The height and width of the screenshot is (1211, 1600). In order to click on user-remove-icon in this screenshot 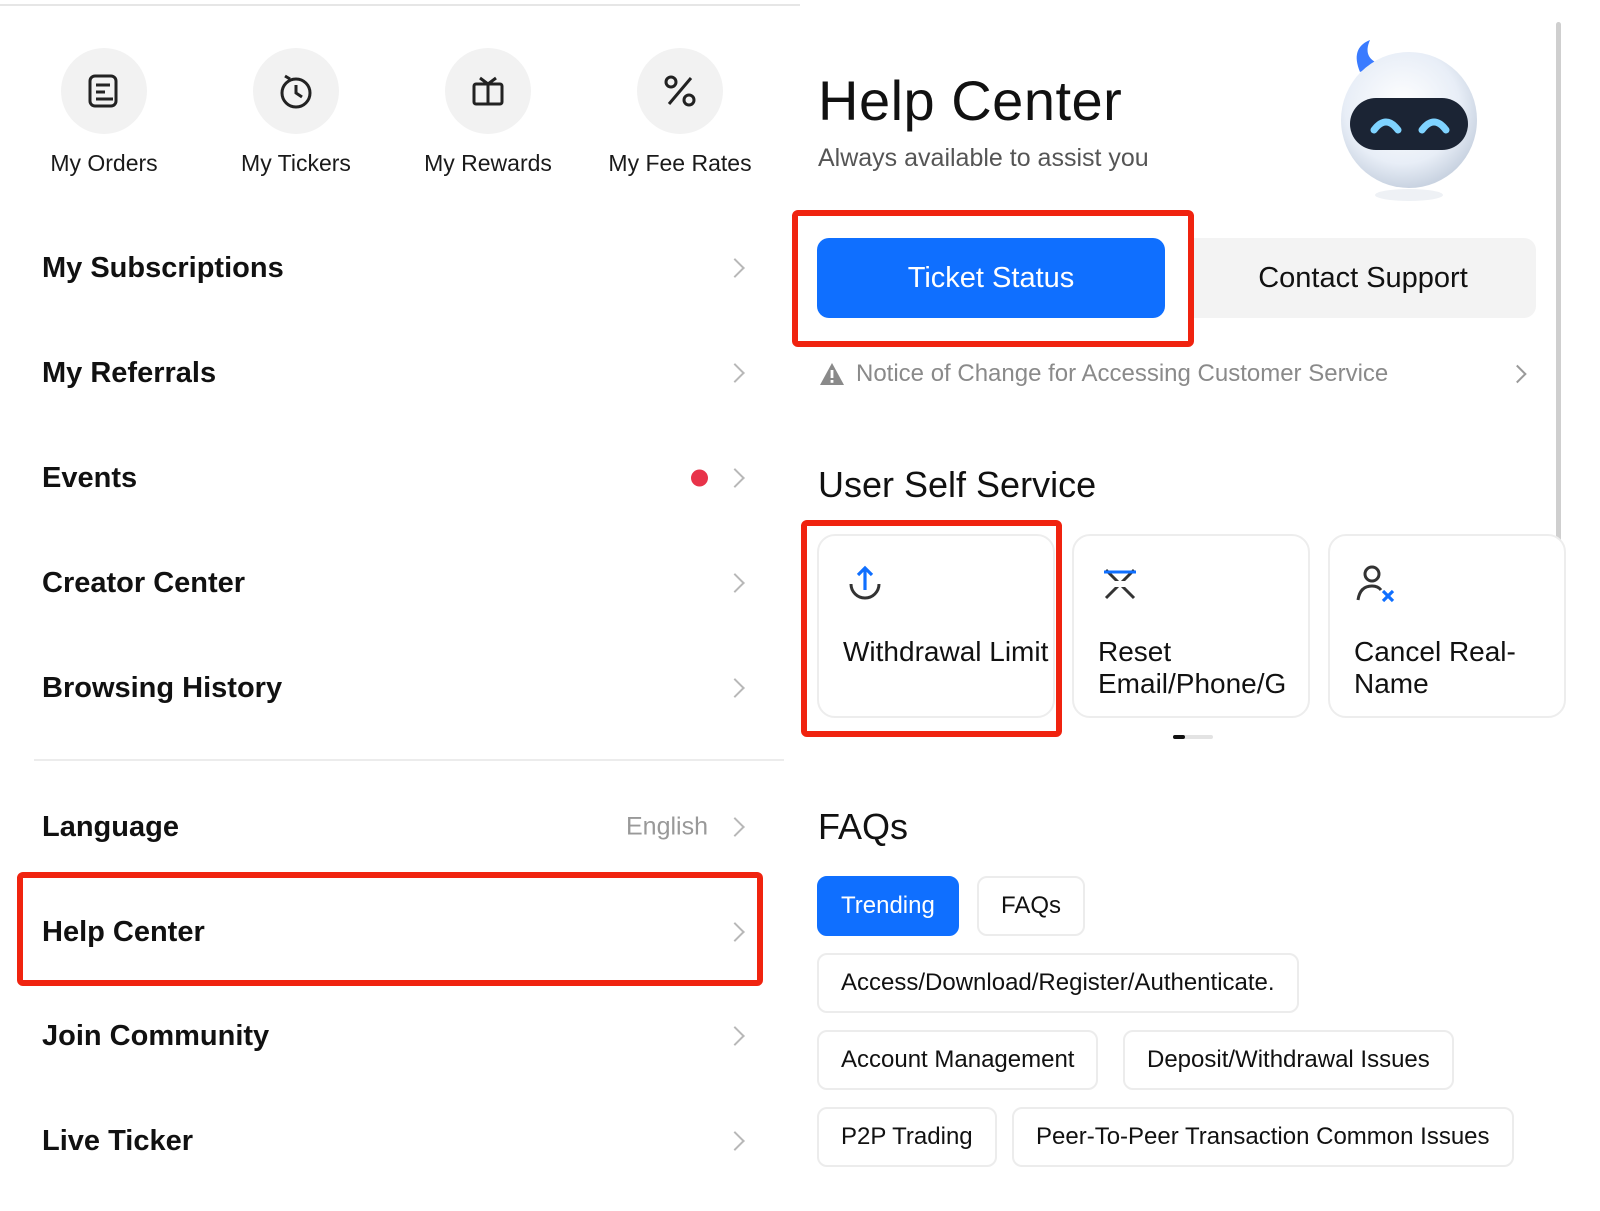, I will do `click(1375, 584)`.